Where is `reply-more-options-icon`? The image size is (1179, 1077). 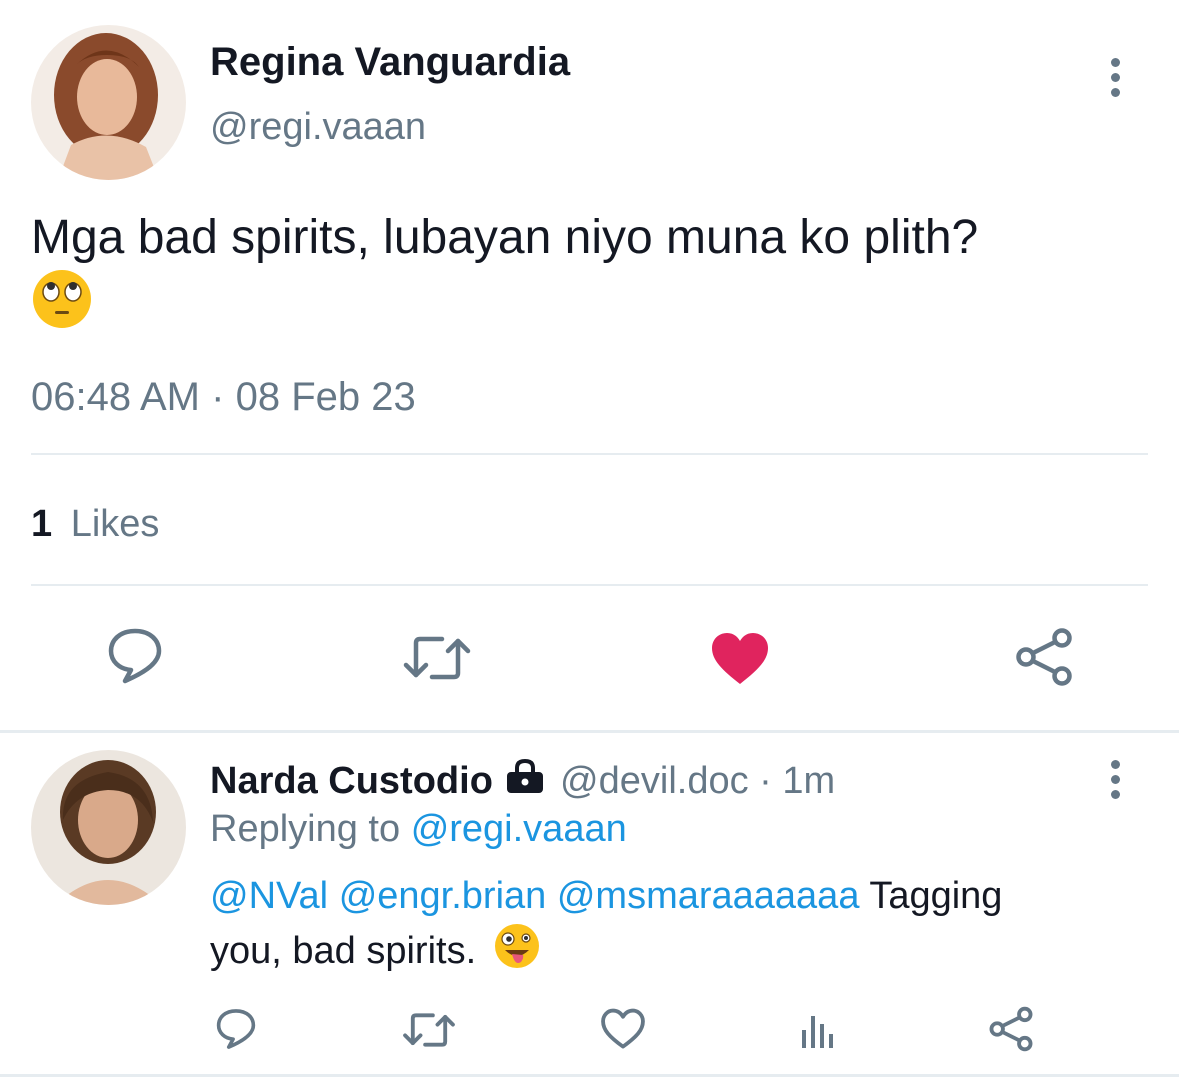
reply-more-options-icon is located at coordinates (1115, 779).